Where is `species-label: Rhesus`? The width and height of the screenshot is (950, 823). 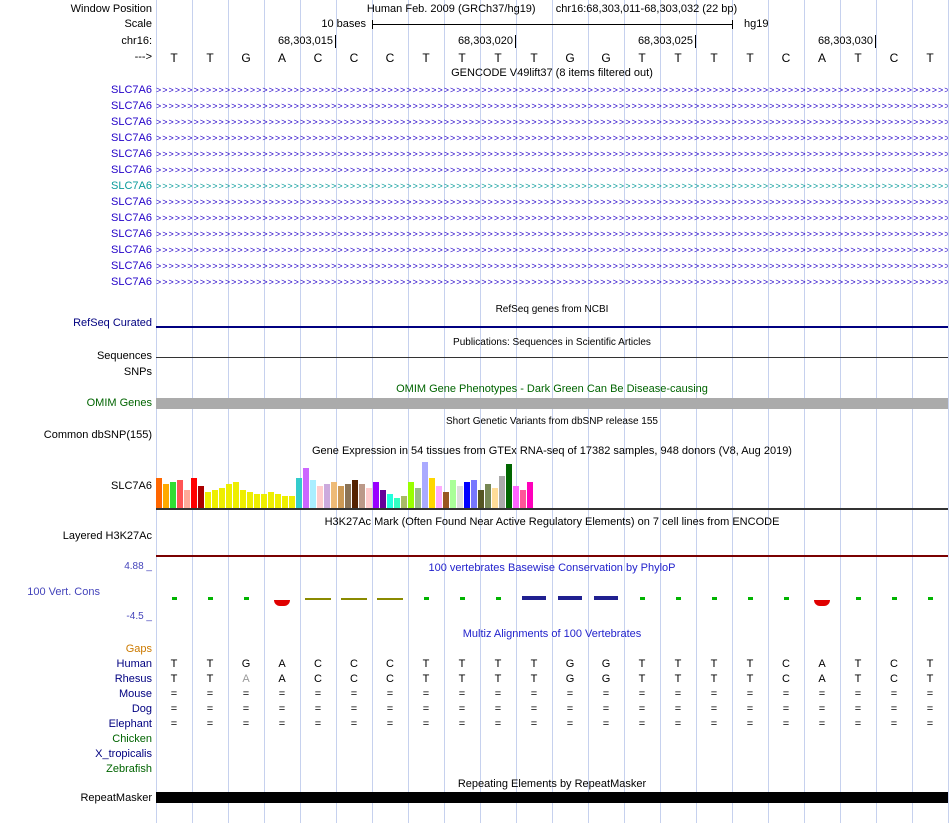 species-label: Rhesus is located at coordinates (76, 679).